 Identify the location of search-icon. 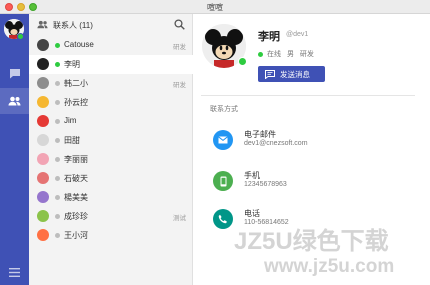
(179, 24).